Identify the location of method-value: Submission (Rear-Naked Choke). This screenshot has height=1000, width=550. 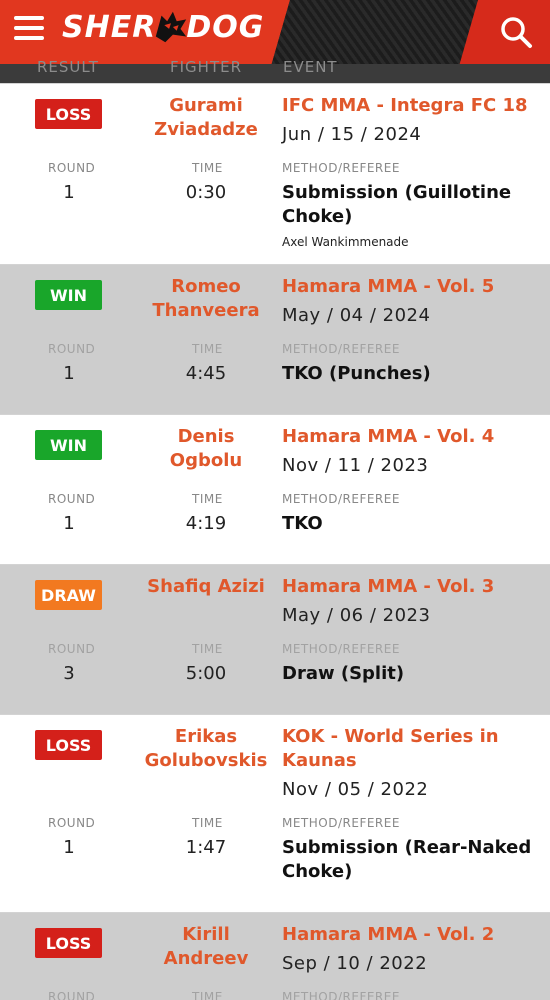
(407, 859).